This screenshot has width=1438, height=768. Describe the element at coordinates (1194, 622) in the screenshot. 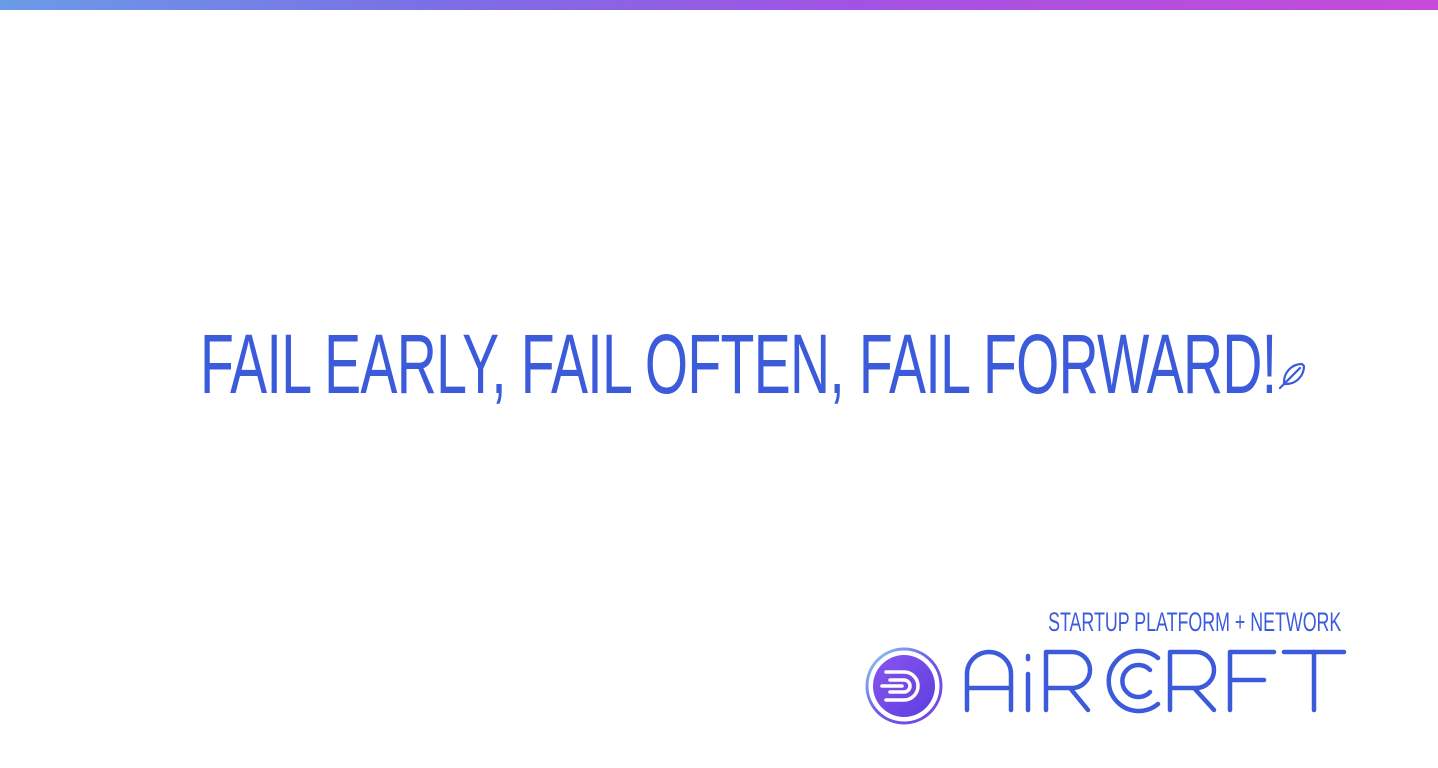

I see `brand-tagline: STARTUP PLATFORM + NETWORK` at that location.